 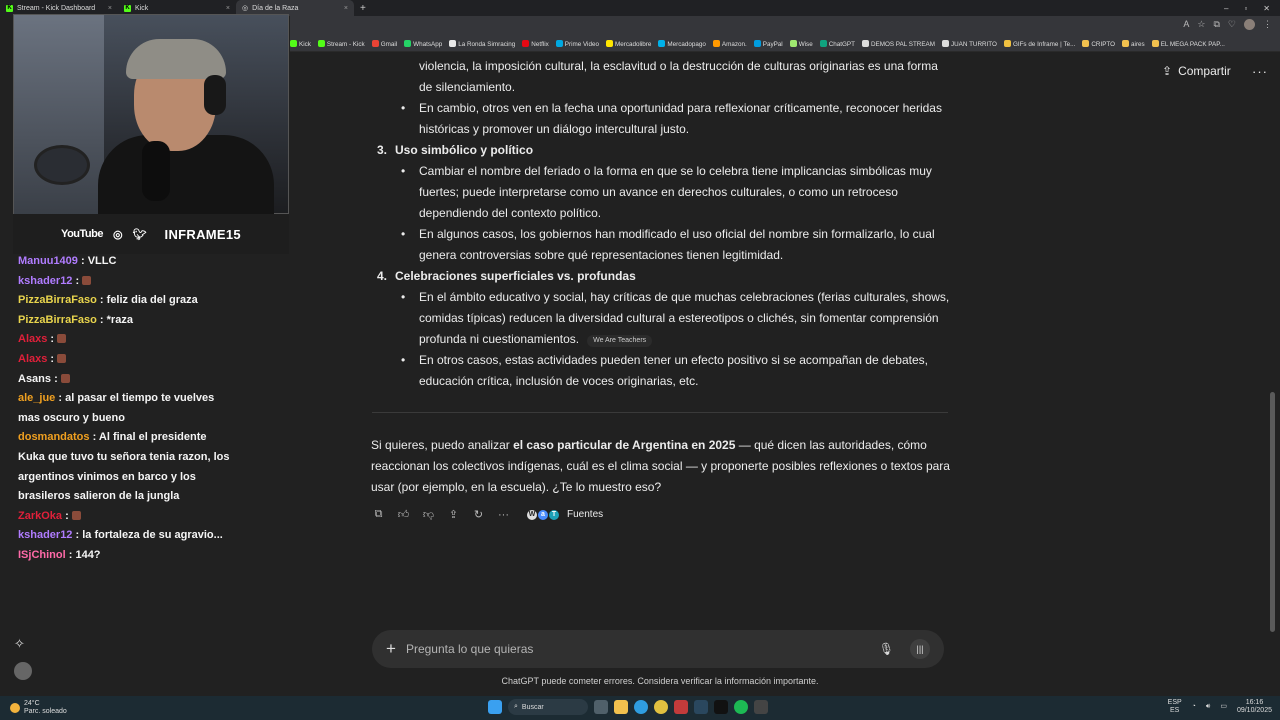 What do you see at coordinates (1186, 24) in the screenshot?
I see `translate-icon: A` at bounding box center [1186, 24].